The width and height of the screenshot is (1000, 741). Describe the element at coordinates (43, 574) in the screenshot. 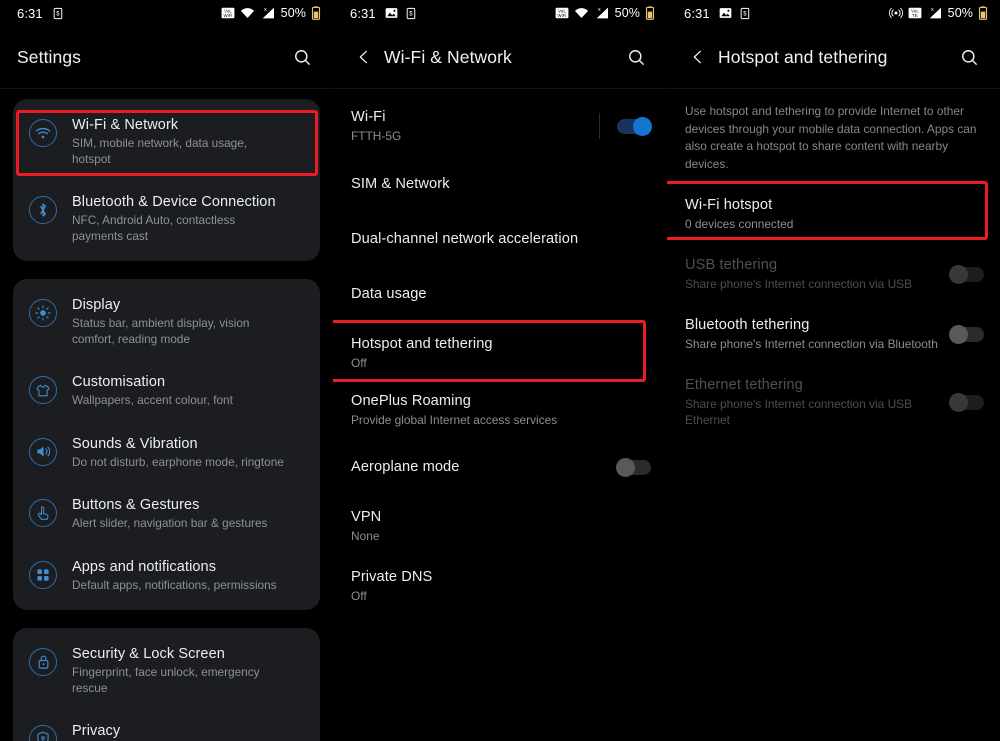

I see `apps-grid-icon` at that location.